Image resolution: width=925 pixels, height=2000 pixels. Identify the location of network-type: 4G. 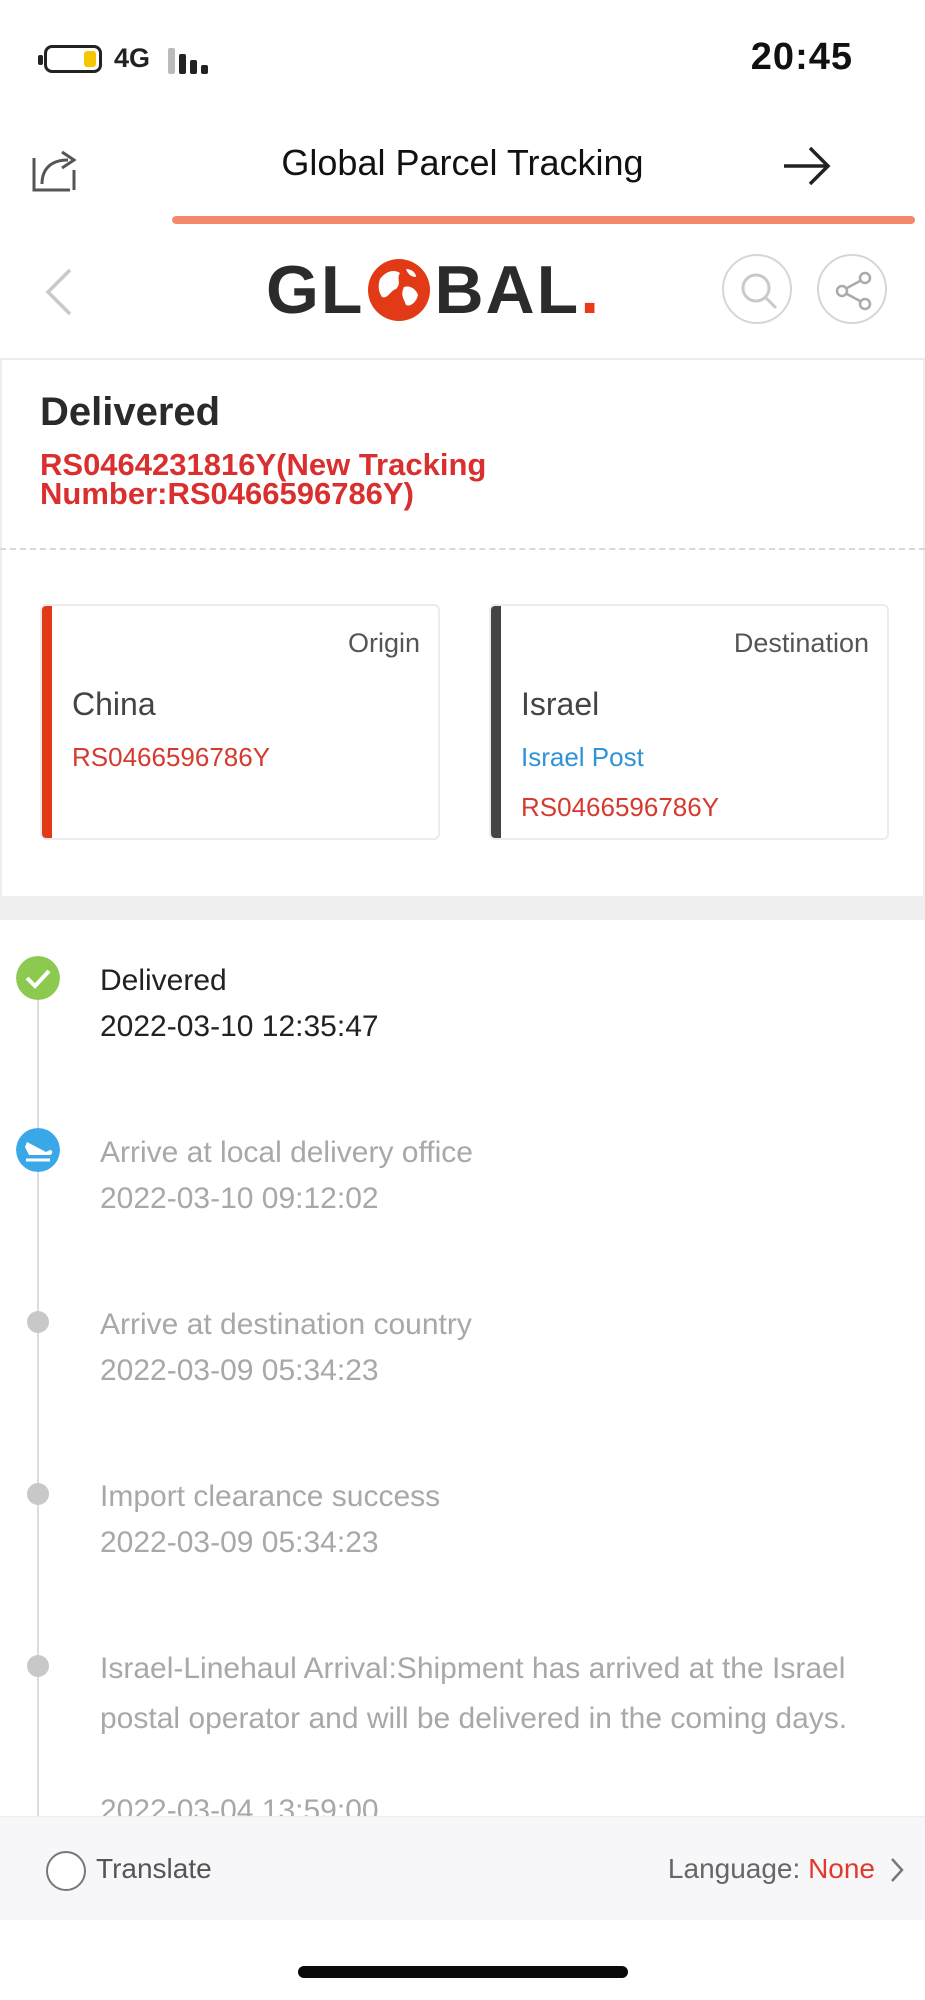
(132, 58).